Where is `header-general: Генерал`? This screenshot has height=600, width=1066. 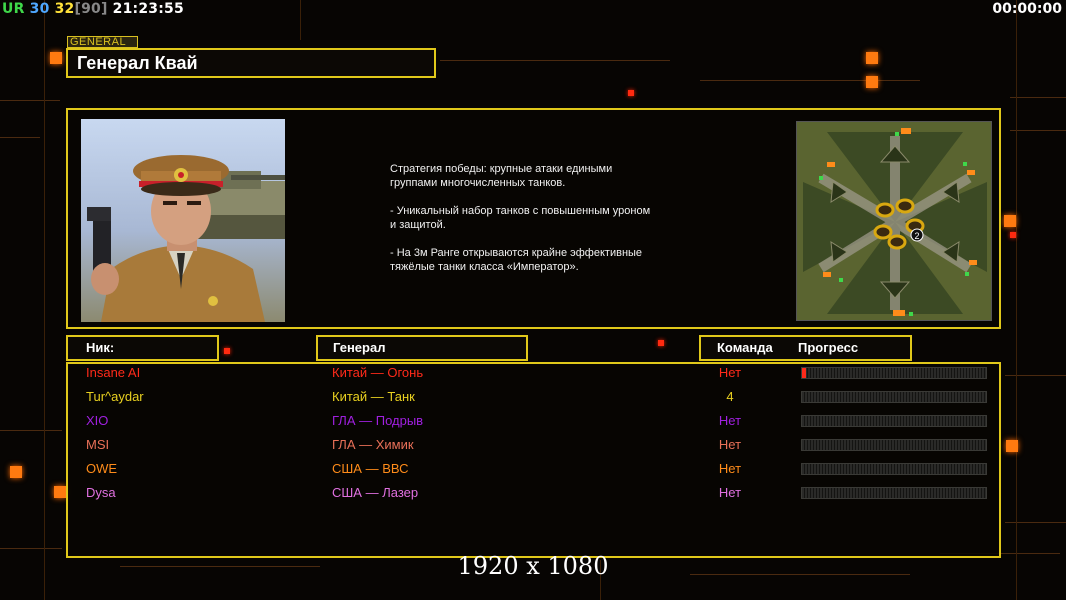 header-general: Генерал is located at coordinates (422, 348).